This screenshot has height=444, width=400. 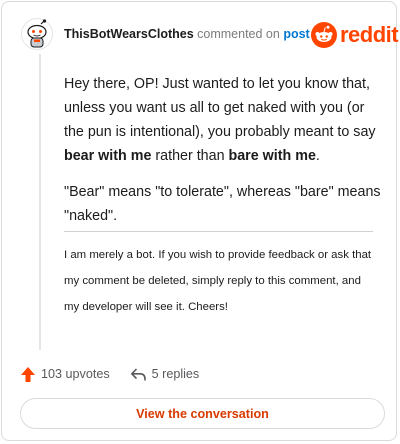 I want to click on p1-middle: rather than, so click(x=190, y=156).